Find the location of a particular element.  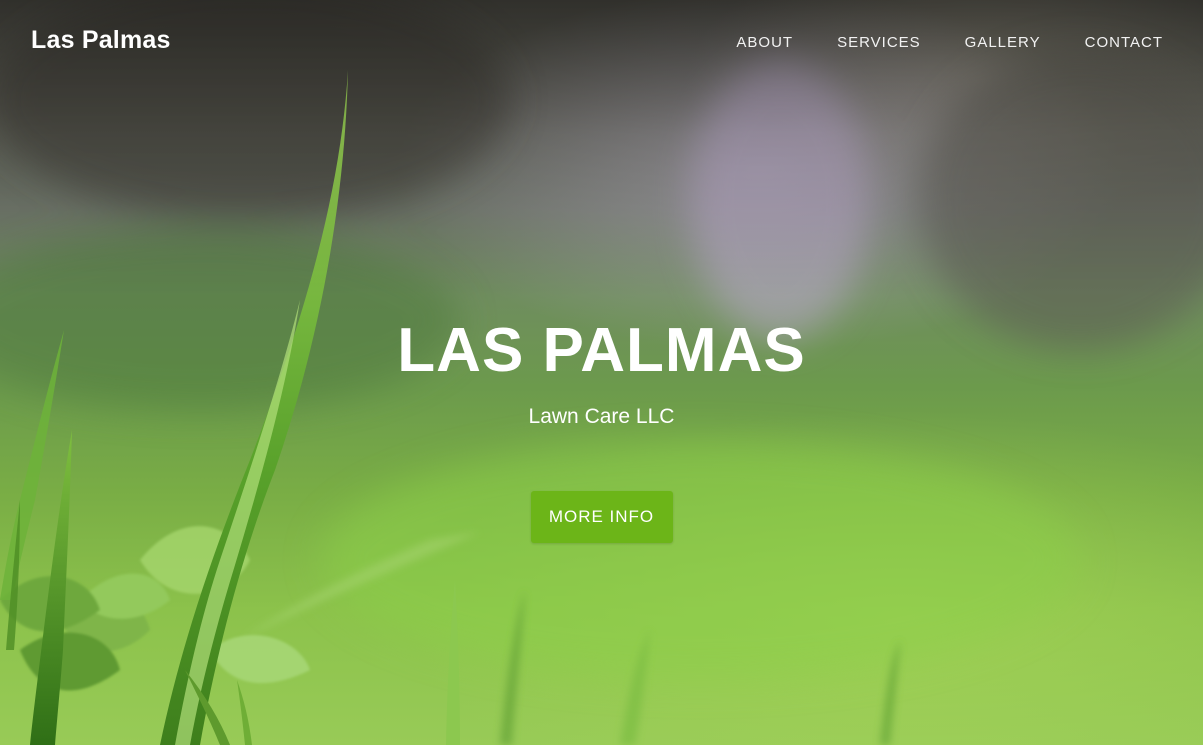

nav-link-about: ABOUT is located at coordinates (764, 42).